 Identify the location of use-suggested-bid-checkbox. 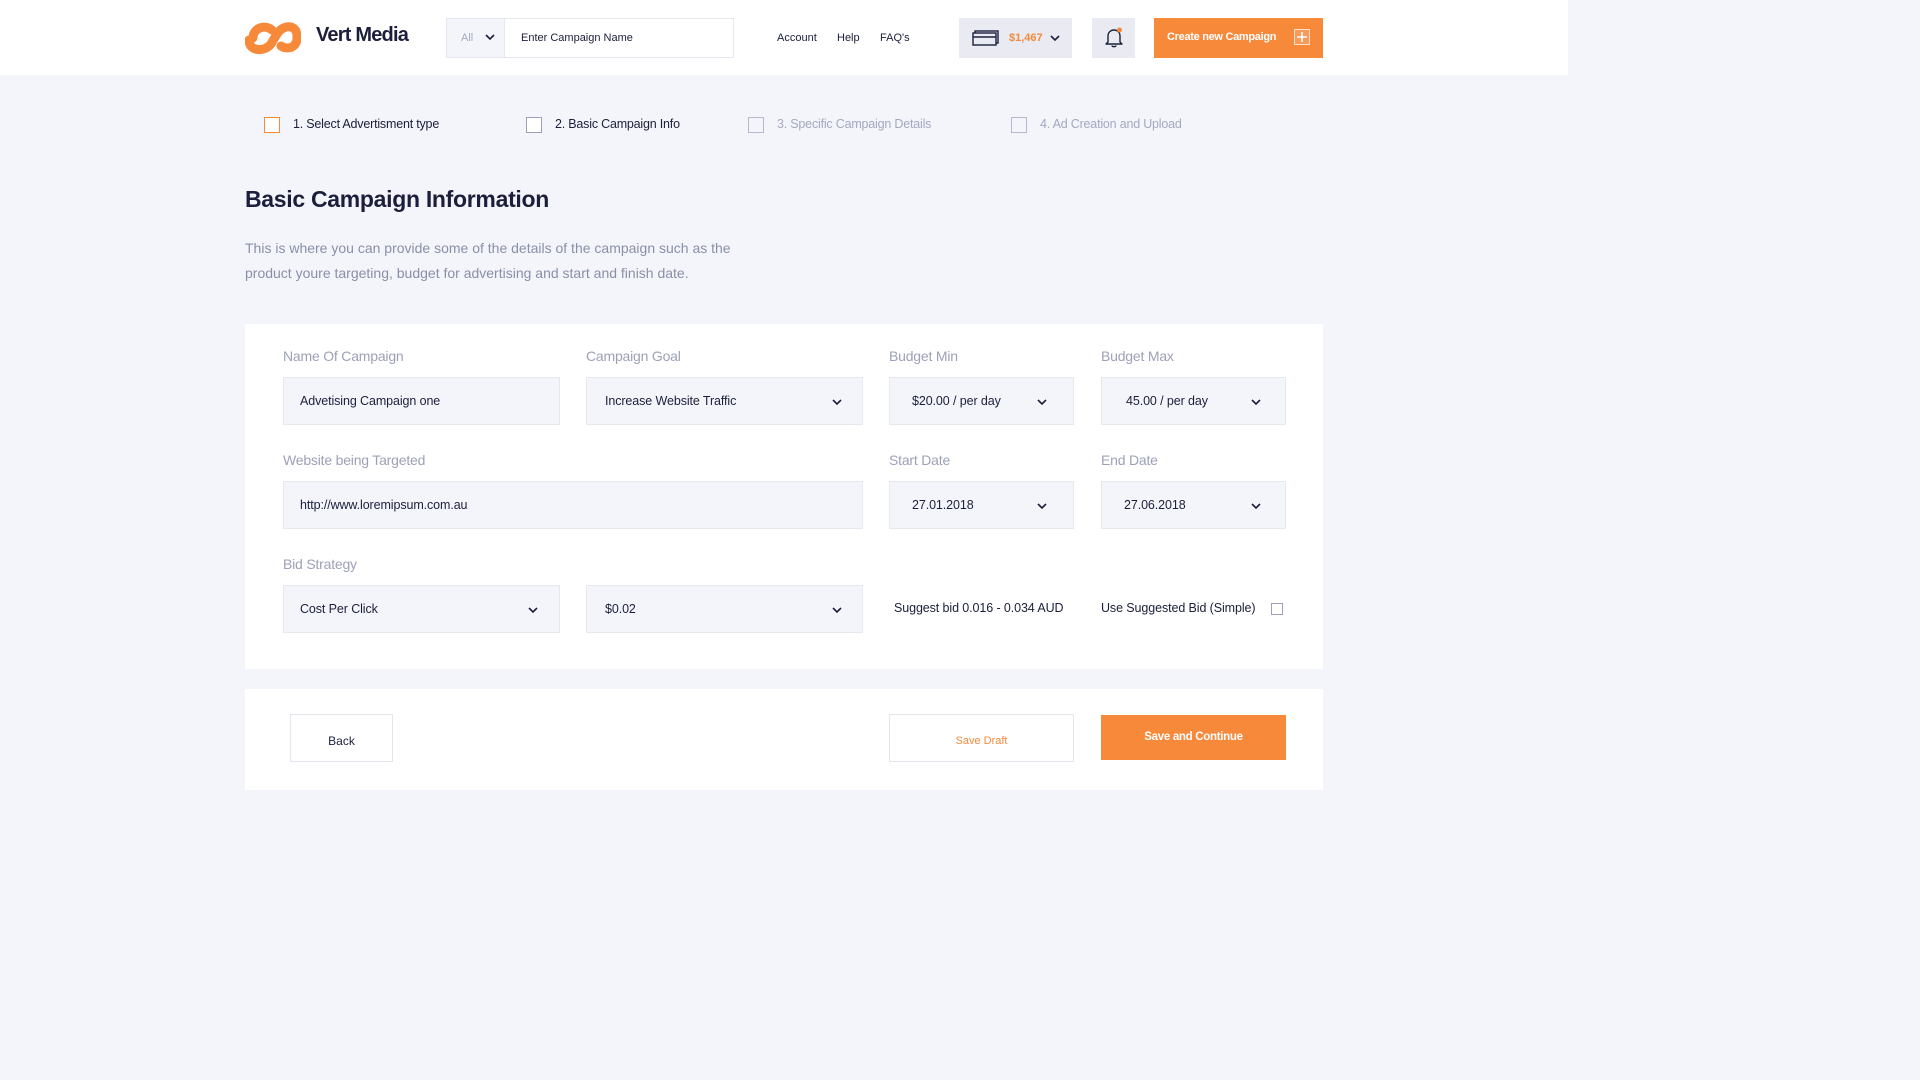
(1277, 609).